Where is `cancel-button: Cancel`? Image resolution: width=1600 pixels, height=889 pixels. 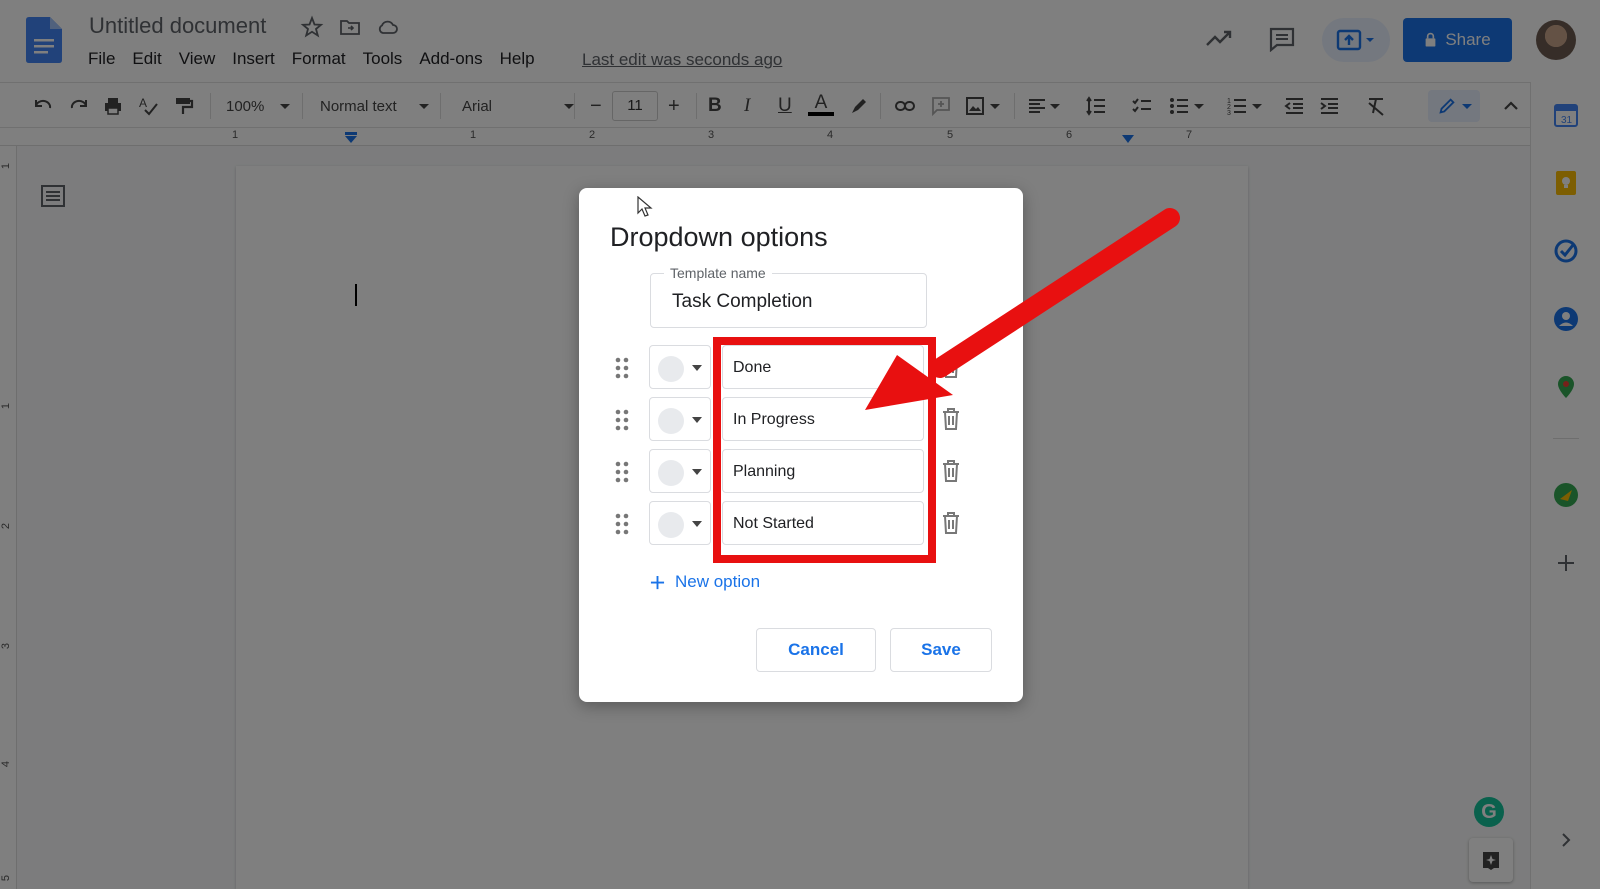
cancel-button: Cancel is located at coordinates (816, 650).